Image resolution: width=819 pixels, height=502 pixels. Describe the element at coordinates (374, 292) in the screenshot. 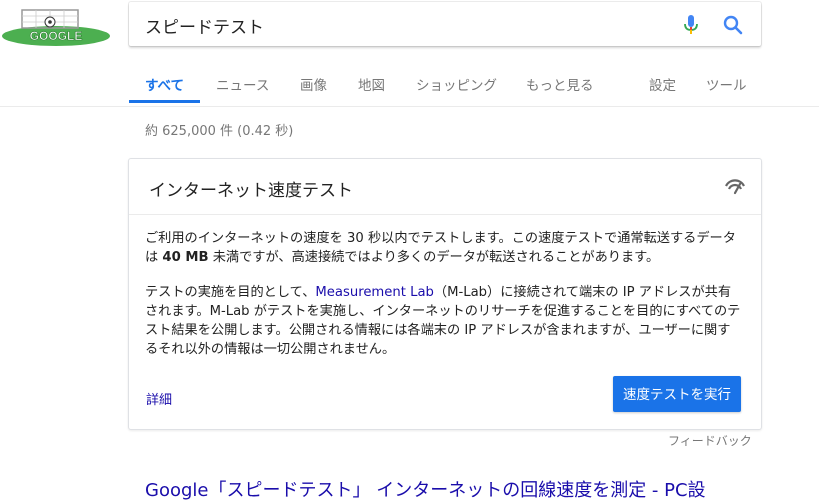

I see `measurement-lab-link: Measurement Lab` at that location.